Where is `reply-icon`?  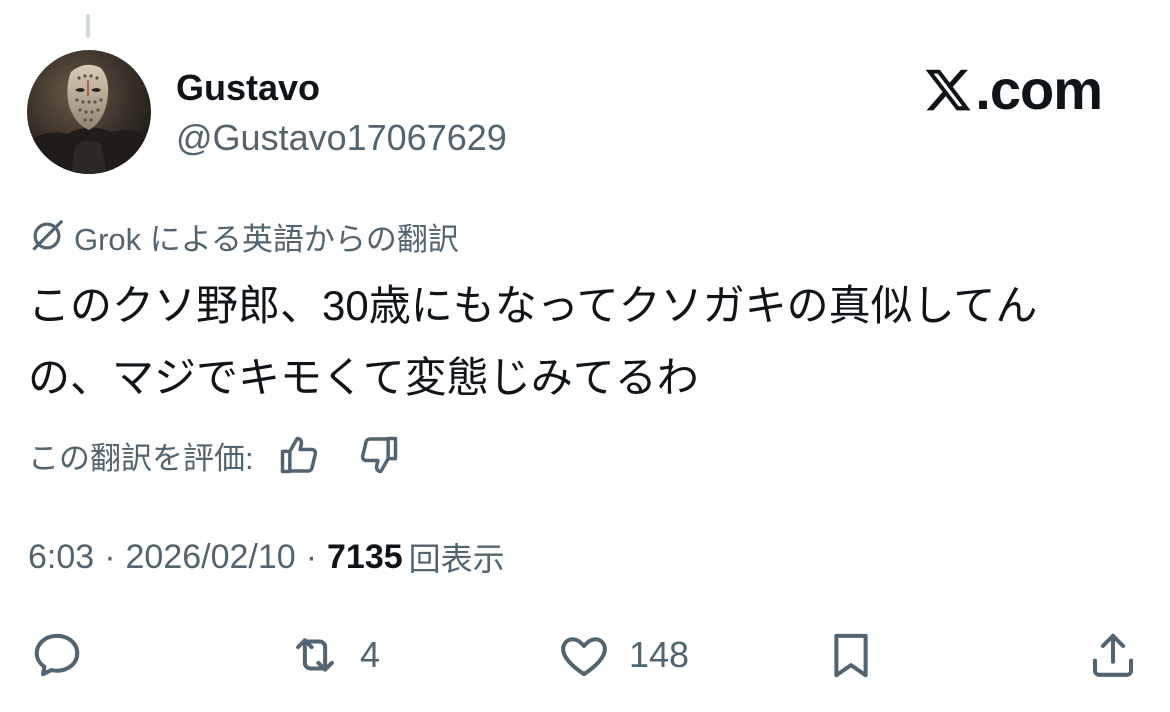
reply-icon is located at coordinates (57, 655).